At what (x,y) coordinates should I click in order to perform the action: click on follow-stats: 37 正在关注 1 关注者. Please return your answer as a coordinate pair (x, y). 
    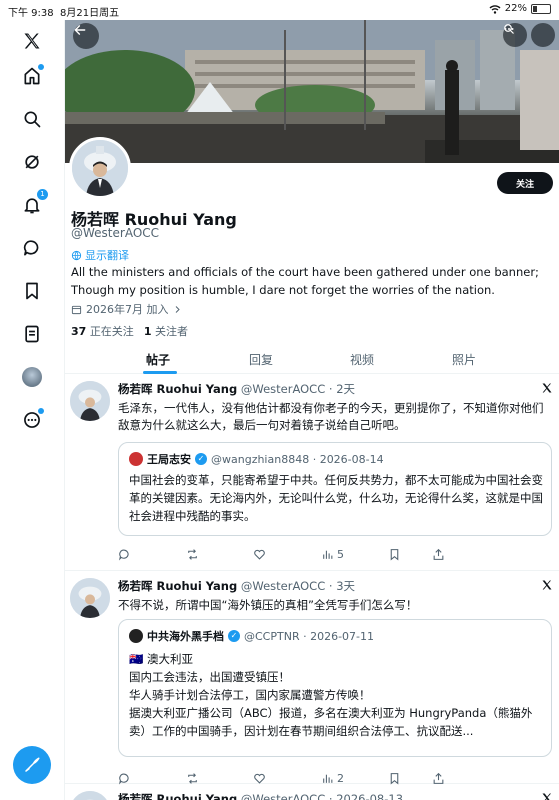
    Looking at the image, I should click on (129, 331).